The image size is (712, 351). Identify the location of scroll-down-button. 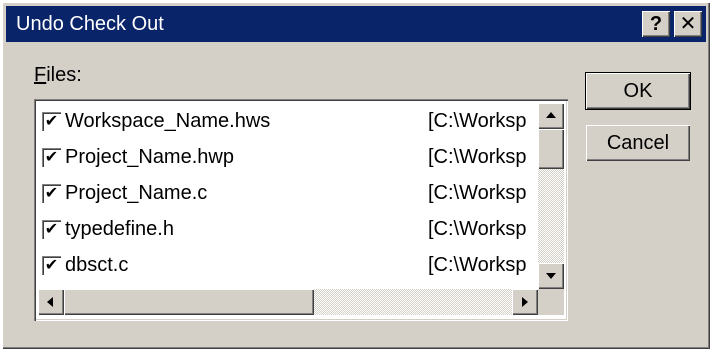
(551, 276).